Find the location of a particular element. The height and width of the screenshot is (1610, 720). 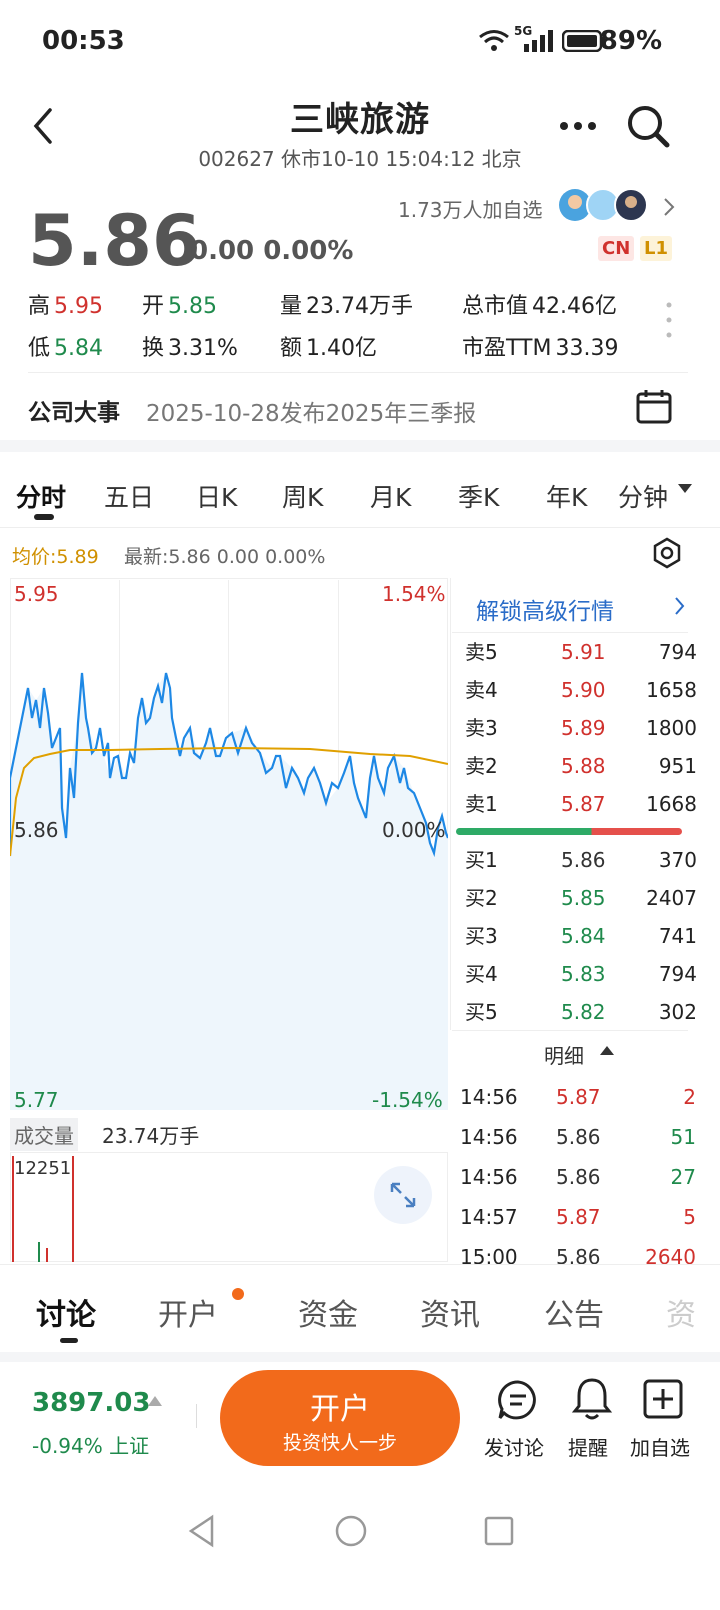

status-bar: 00:53 5G 89% is located at coordinates (360, 40).